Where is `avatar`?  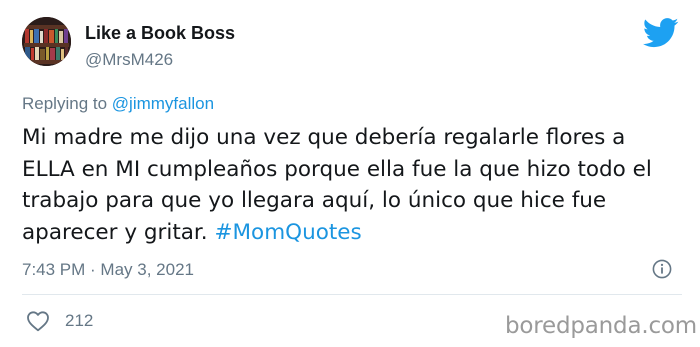
avatar is located at coordinates (46, 41).